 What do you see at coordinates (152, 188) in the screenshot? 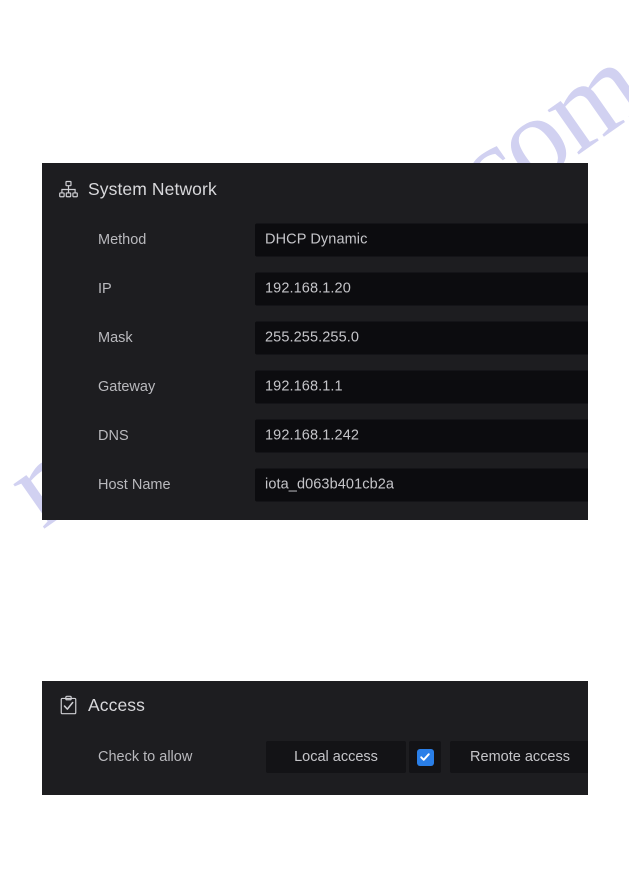
I see `system-network-title: System Network` at bounding box center [152, 188].